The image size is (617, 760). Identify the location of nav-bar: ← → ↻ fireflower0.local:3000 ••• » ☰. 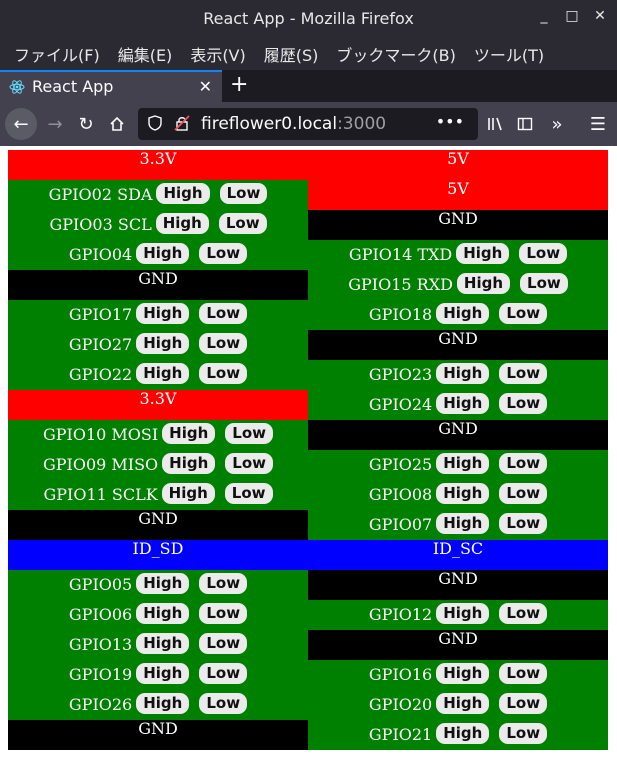
(308, 124).